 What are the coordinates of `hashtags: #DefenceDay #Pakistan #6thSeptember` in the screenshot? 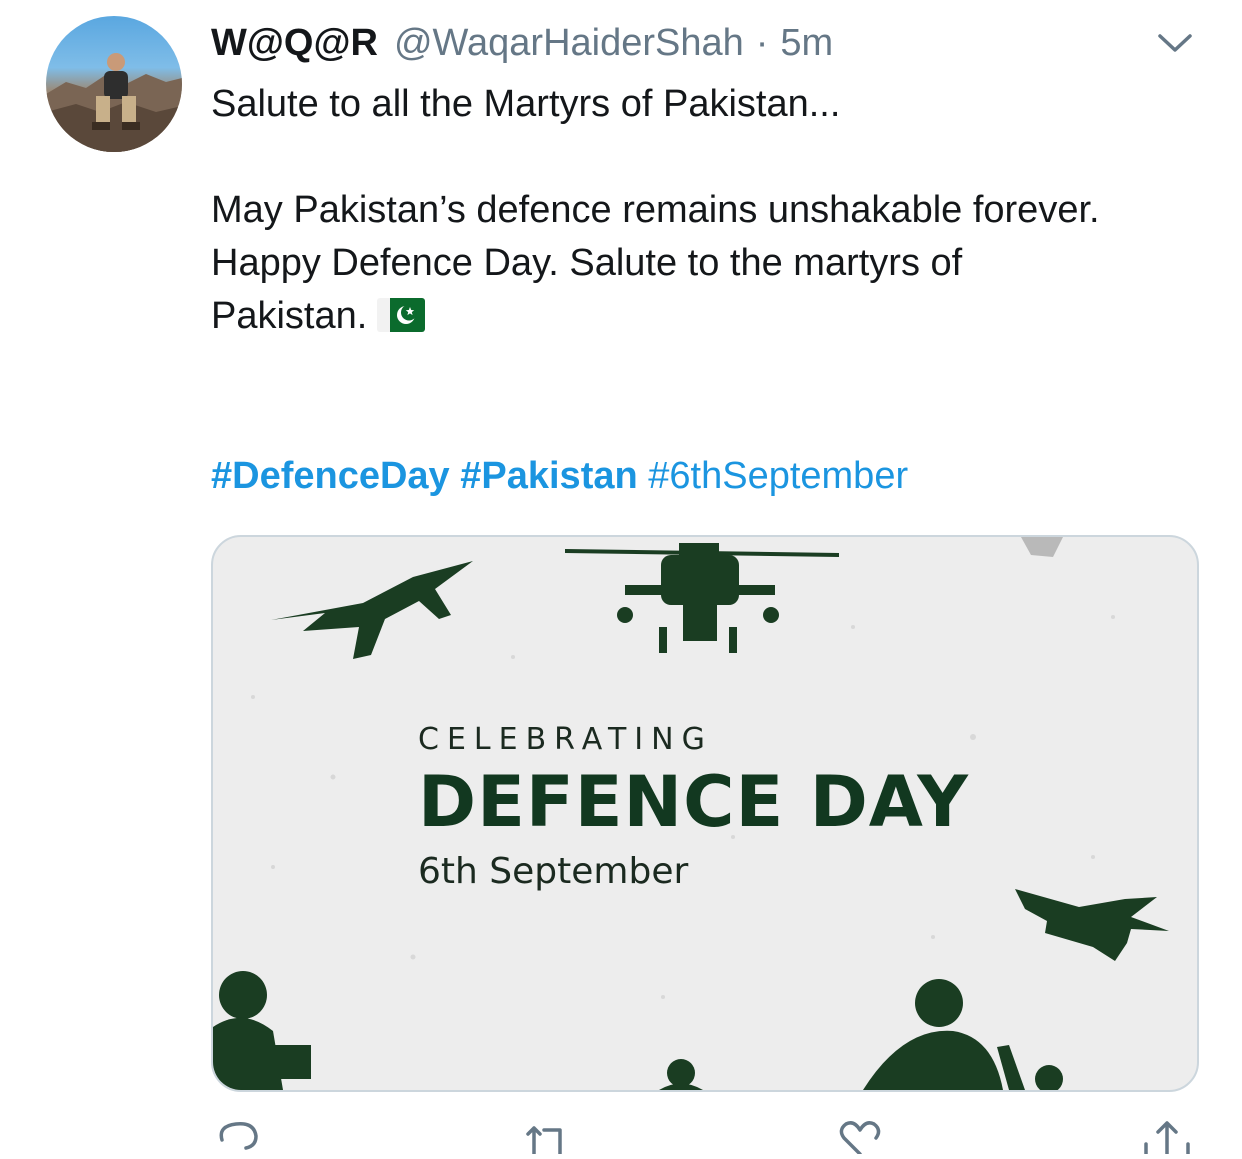 It's located at (559, 476).